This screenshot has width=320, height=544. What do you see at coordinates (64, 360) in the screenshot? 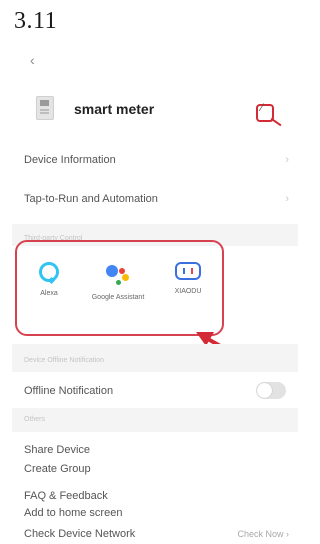
I see `offline-section-label: Device Offline Notification` at bounding box center [64, 360].